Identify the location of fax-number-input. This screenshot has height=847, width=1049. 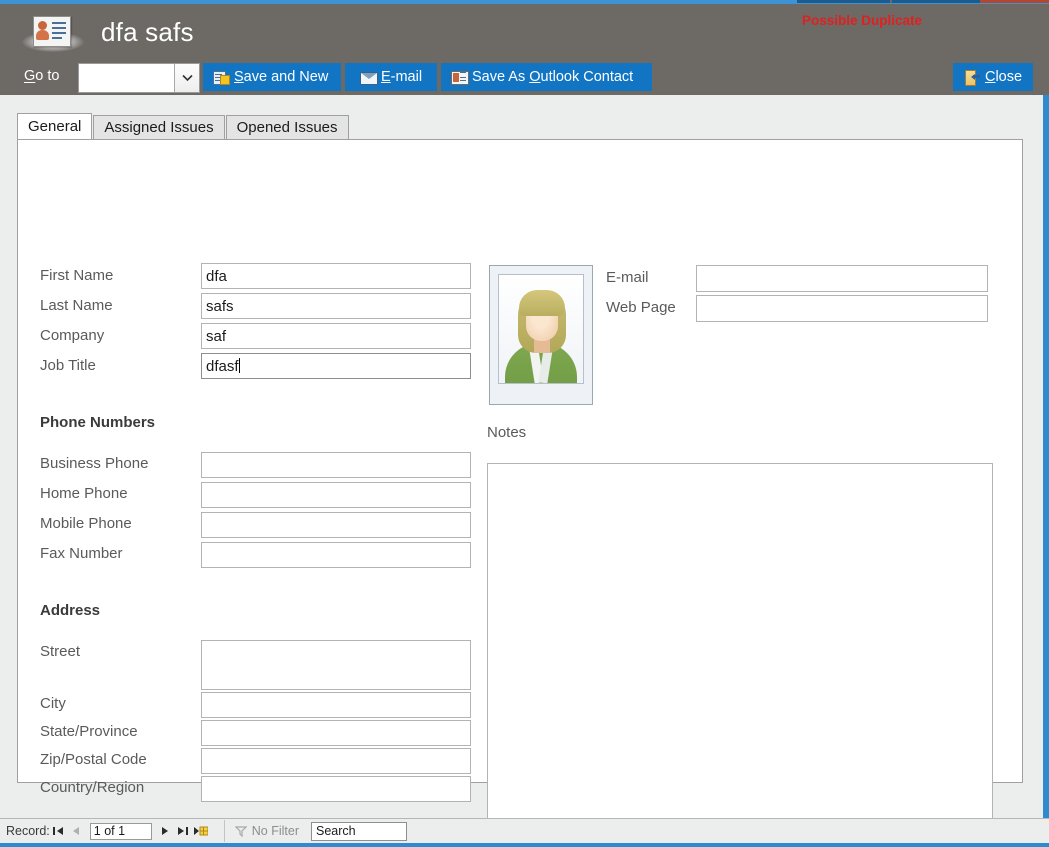
(336, 555).